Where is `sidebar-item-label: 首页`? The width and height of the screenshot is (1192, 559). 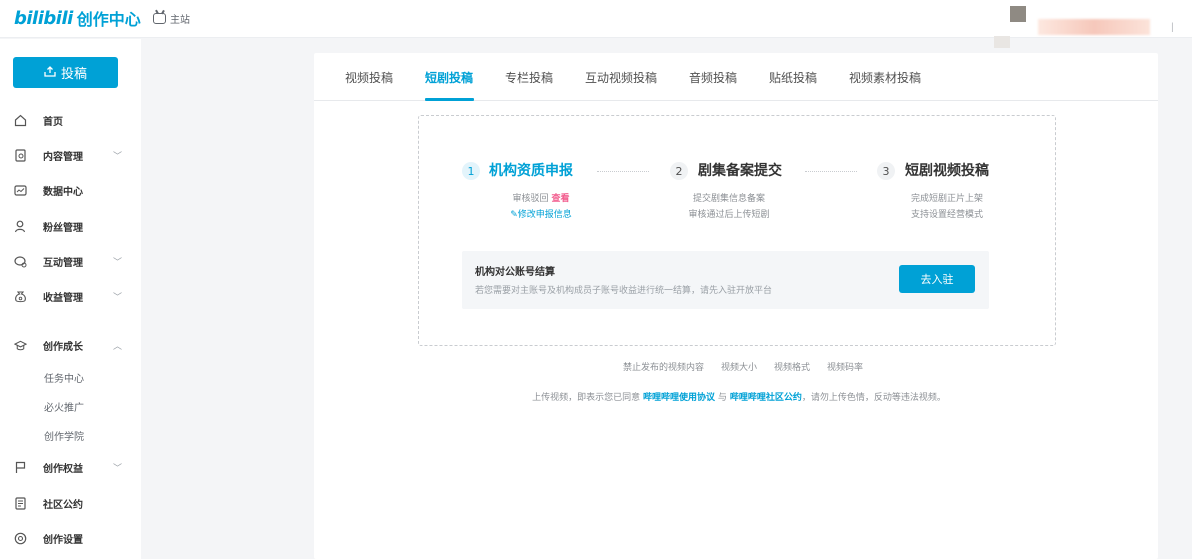 sidebar-item-label: 首页 is located at coordinates (53, 122).